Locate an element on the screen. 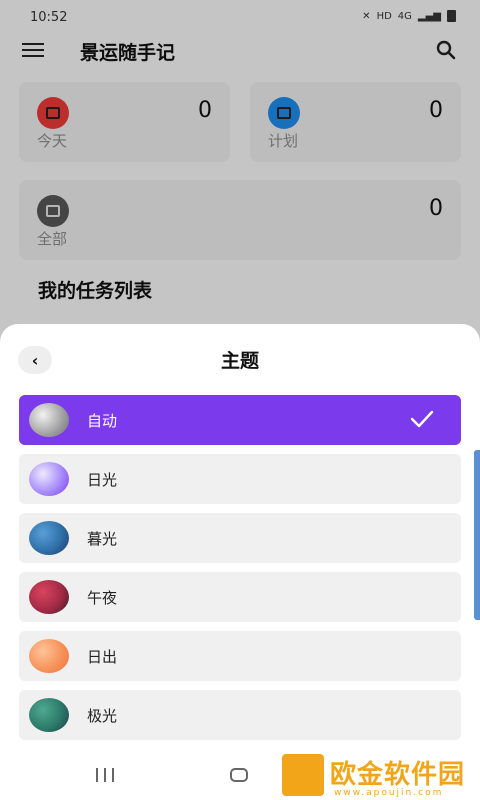  theme-name: 日出 is located at coordinates (102, 657).